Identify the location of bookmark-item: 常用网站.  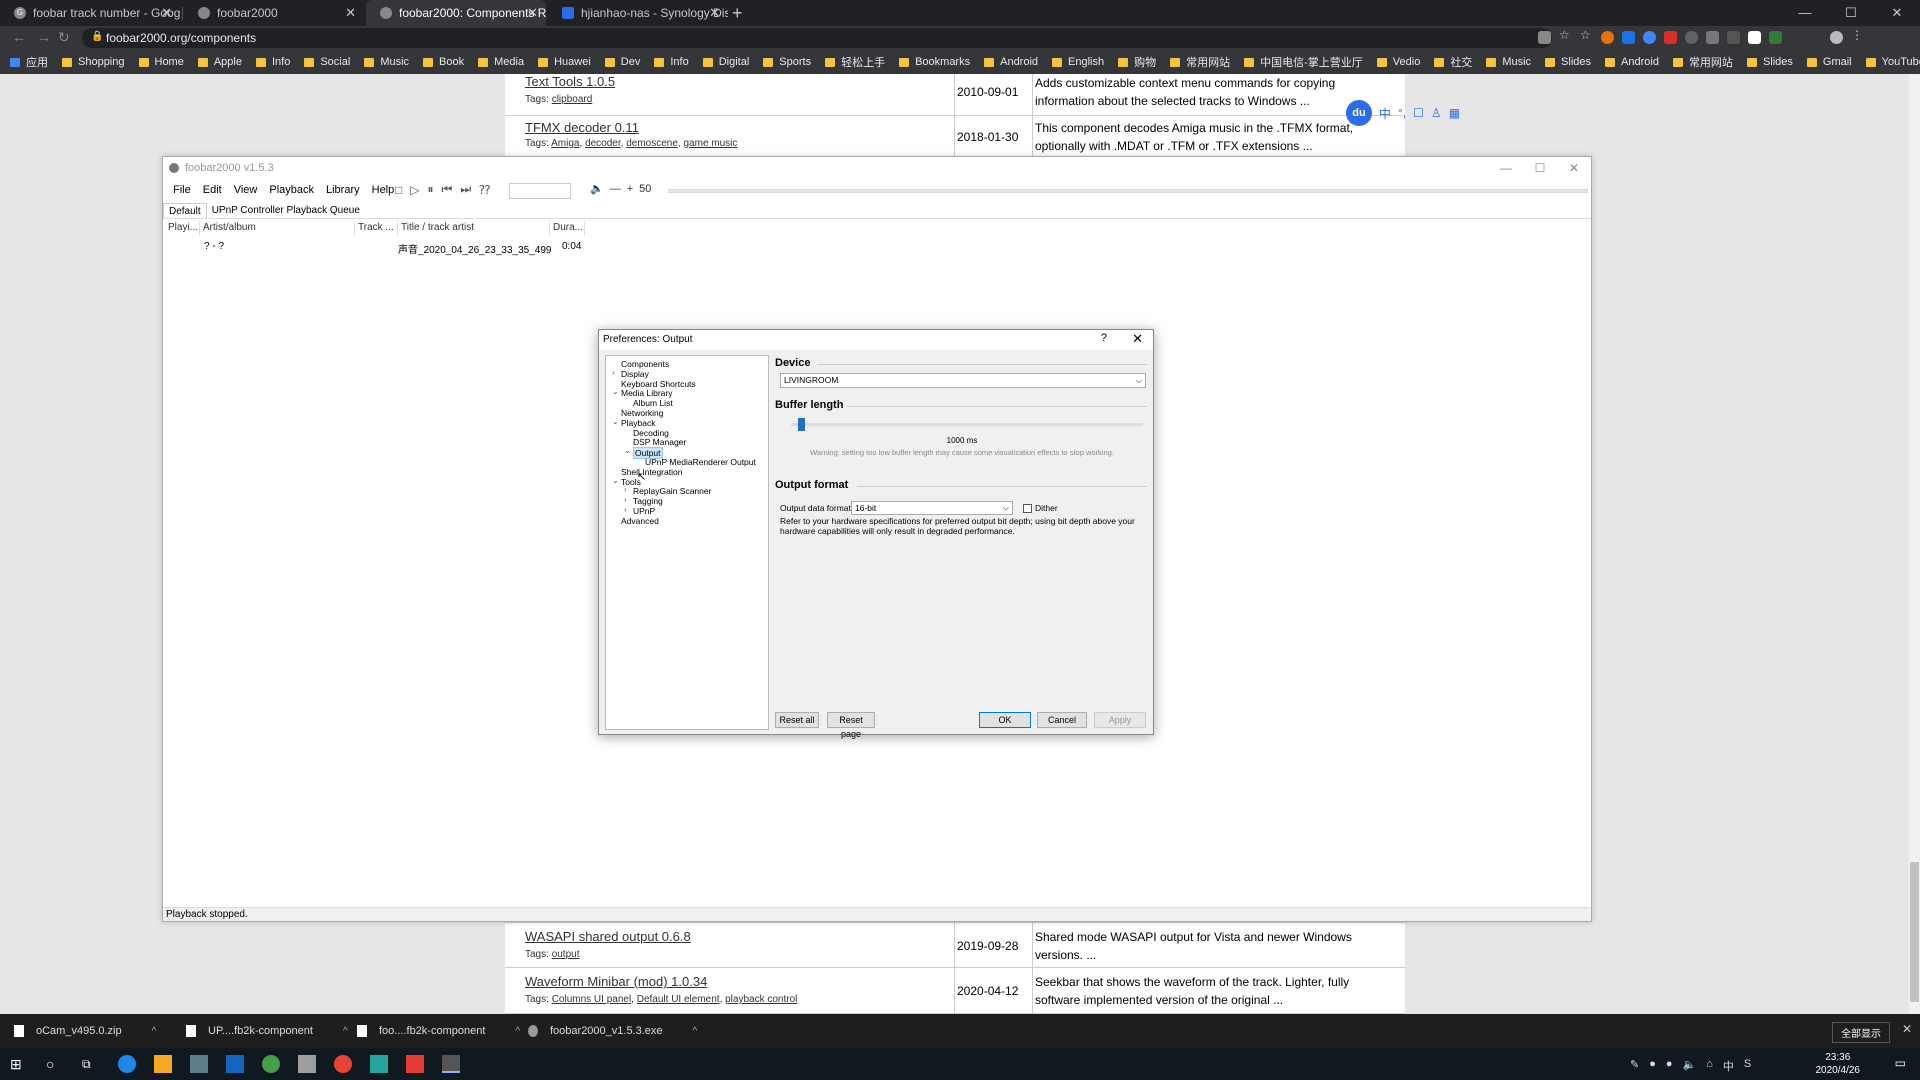
(1702, 62).